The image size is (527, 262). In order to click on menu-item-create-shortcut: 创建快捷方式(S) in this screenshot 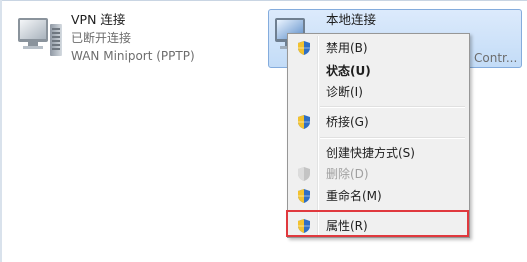, I will do `click(378, 153)`.